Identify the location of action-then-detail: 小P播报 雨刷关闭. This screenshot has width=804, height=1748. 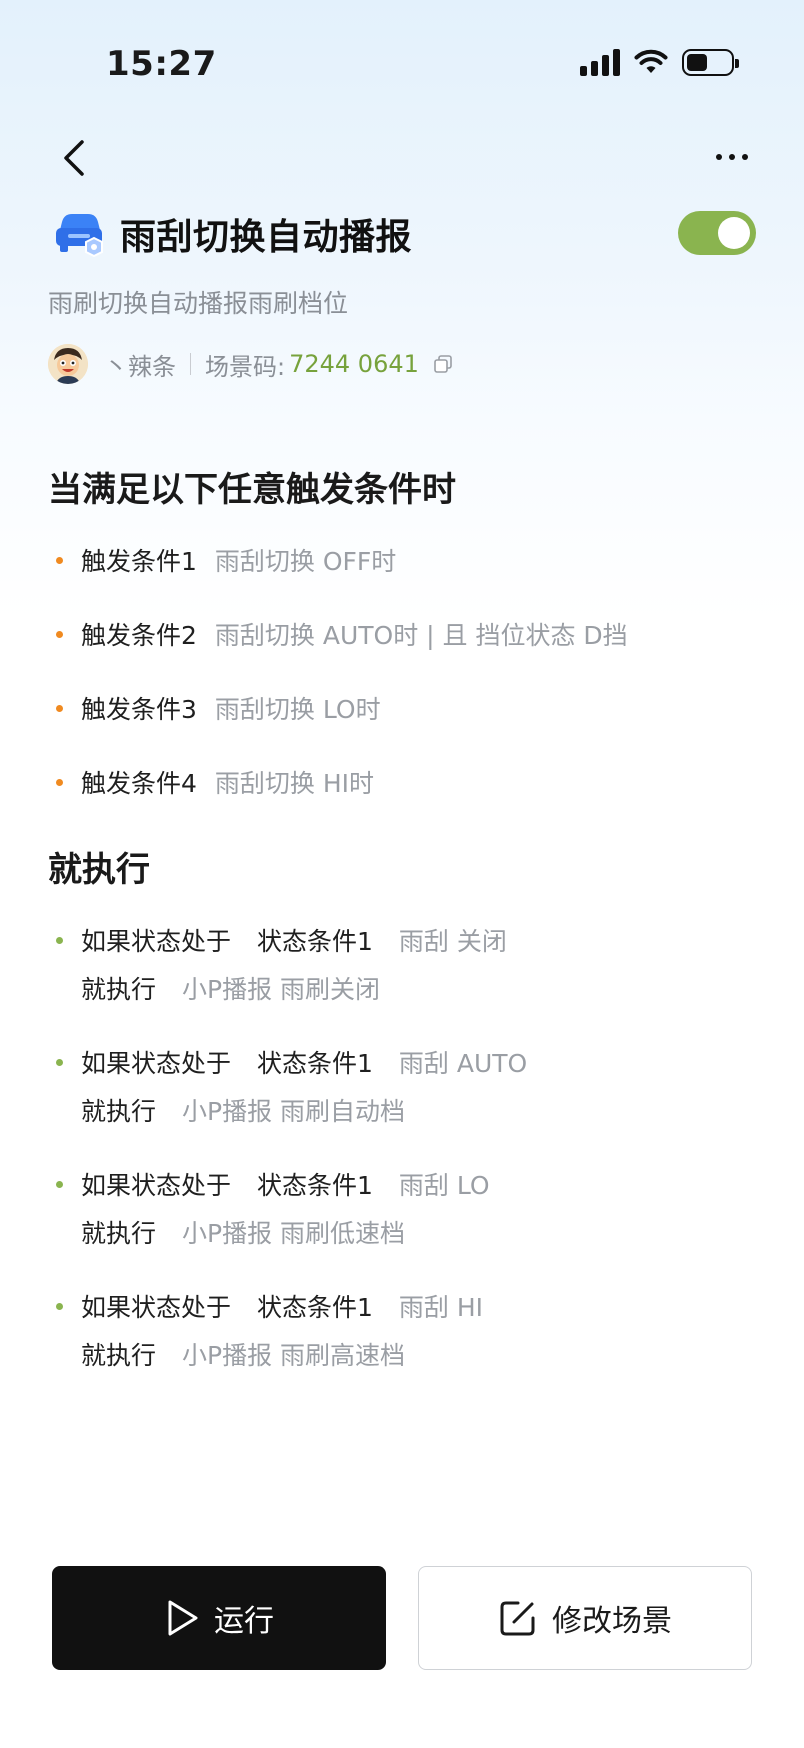
(281, 989).